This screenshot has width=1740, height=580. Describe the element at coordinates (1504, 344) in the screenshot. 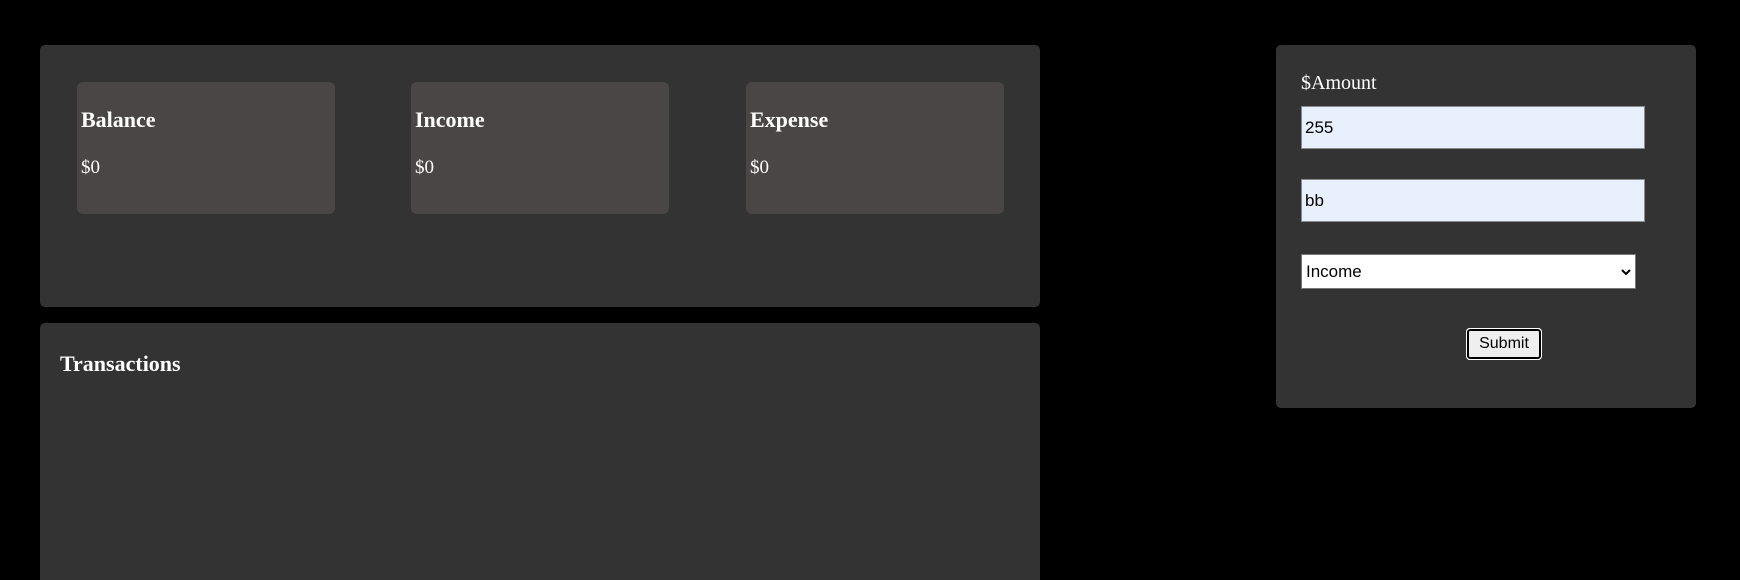

I see `submit-button: Submit` at that location.